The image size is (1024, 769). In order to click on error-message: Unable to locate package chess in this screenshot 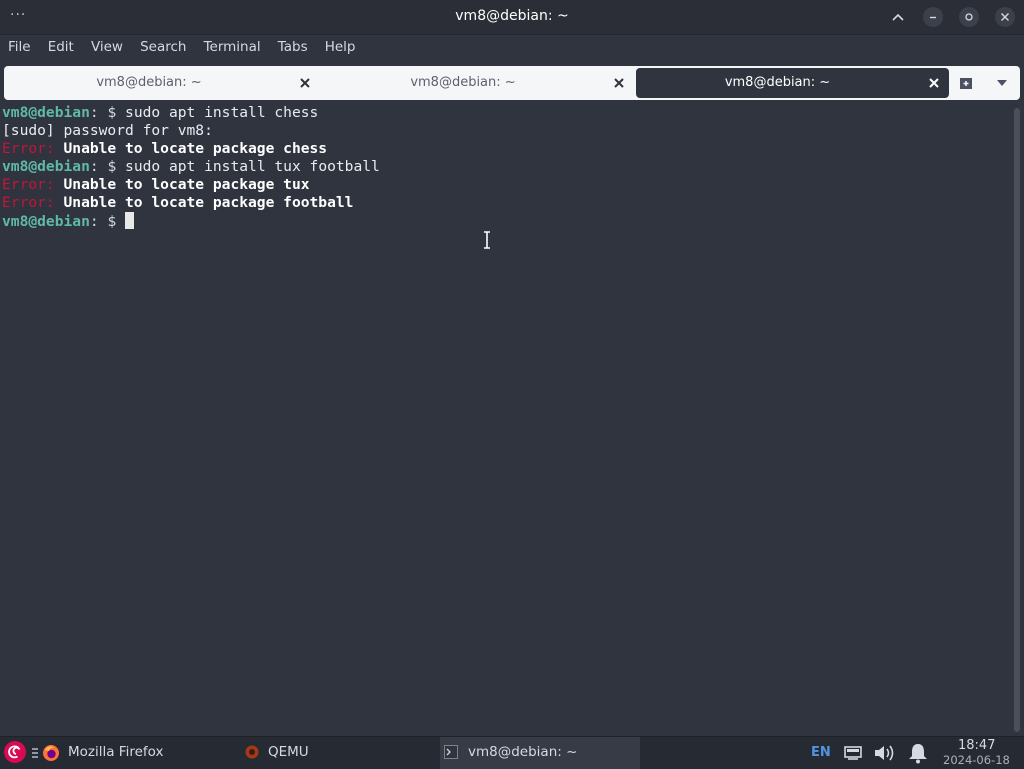, I will do `click(191, 148)`.